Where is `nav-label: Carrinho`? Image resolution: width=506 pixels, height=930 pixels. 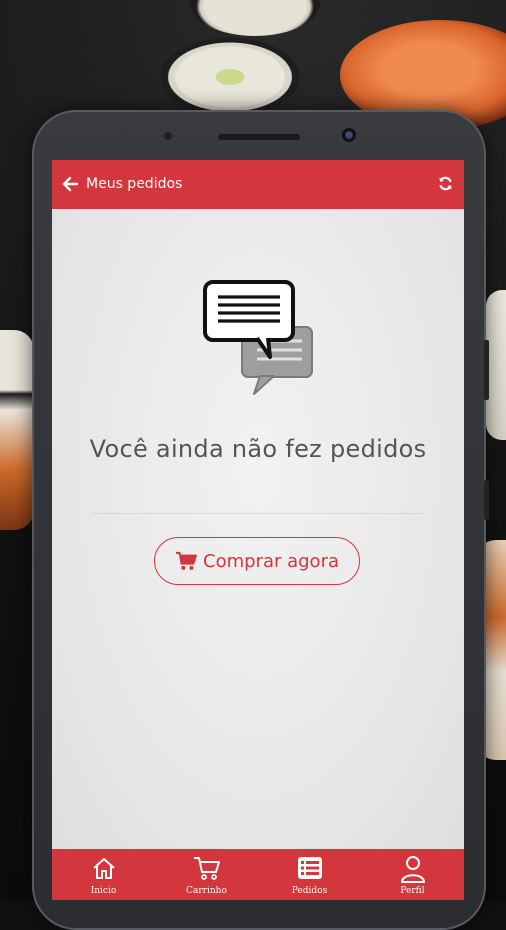
nav-label: Carrinho is located at coordinates (206, 891).